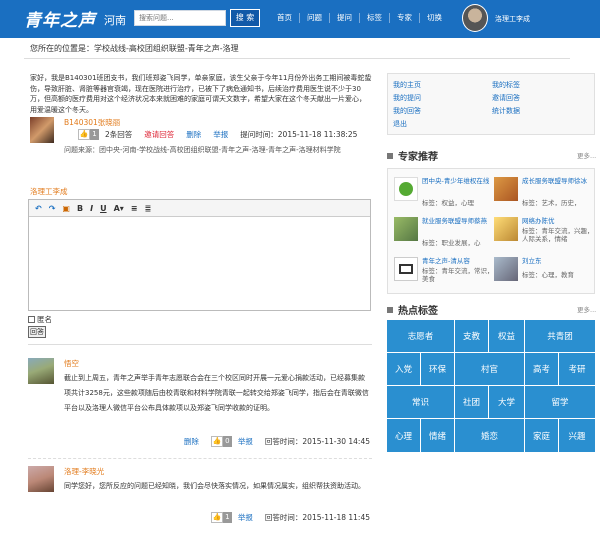  What do you see at coordinates (458, 275) in the screenshot?
I see `expert-tags: 标签：青年交流，常识，美食` at bounding box center [458, 275].